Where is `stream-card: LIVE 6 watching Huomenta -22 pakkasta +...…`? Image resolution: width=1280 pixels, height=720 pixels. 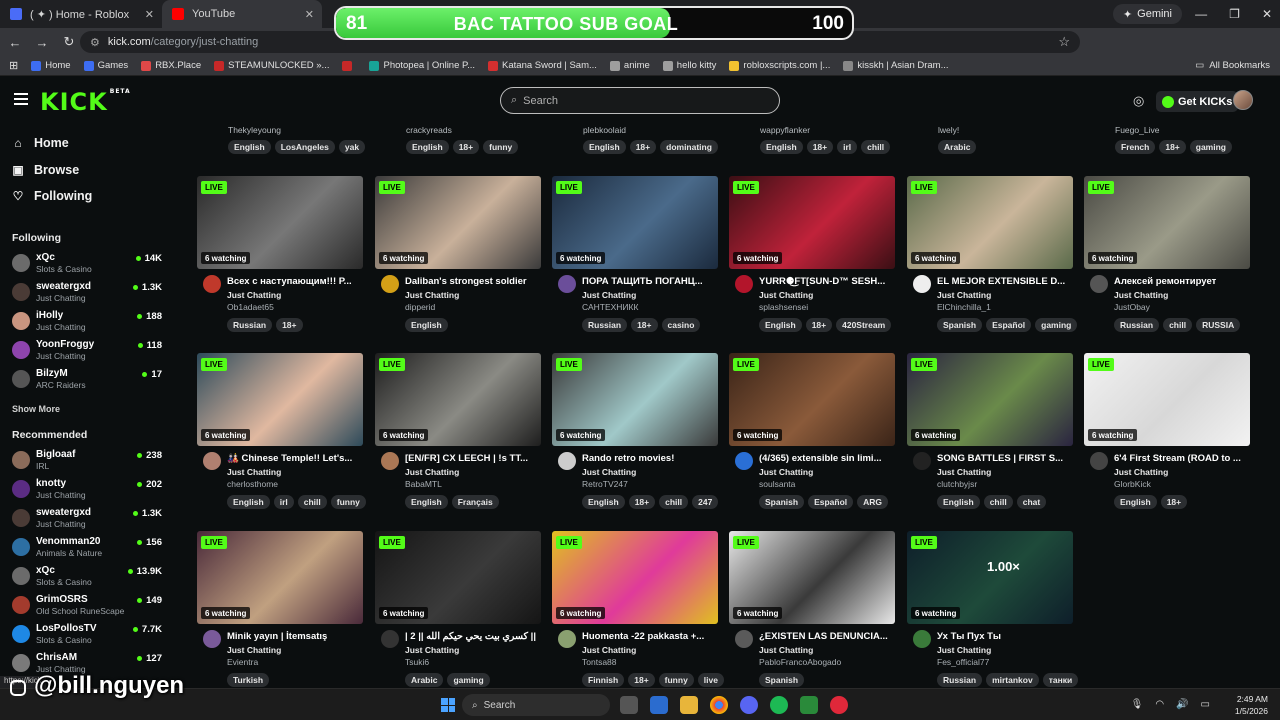
stream-card: LIVE 6 watching Huomenta -22 pakkasta +...… is located at coordinates (638, 613).